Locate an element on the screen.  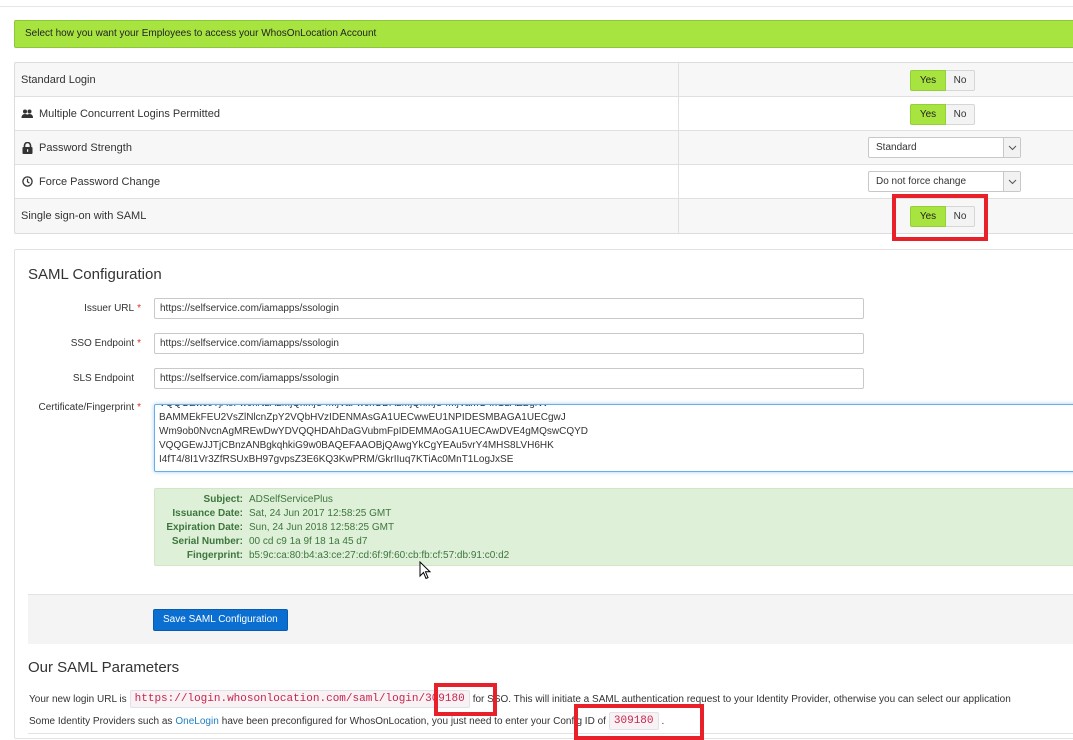
field-label: SSO Endpoint is located at coordinates (102, 343).